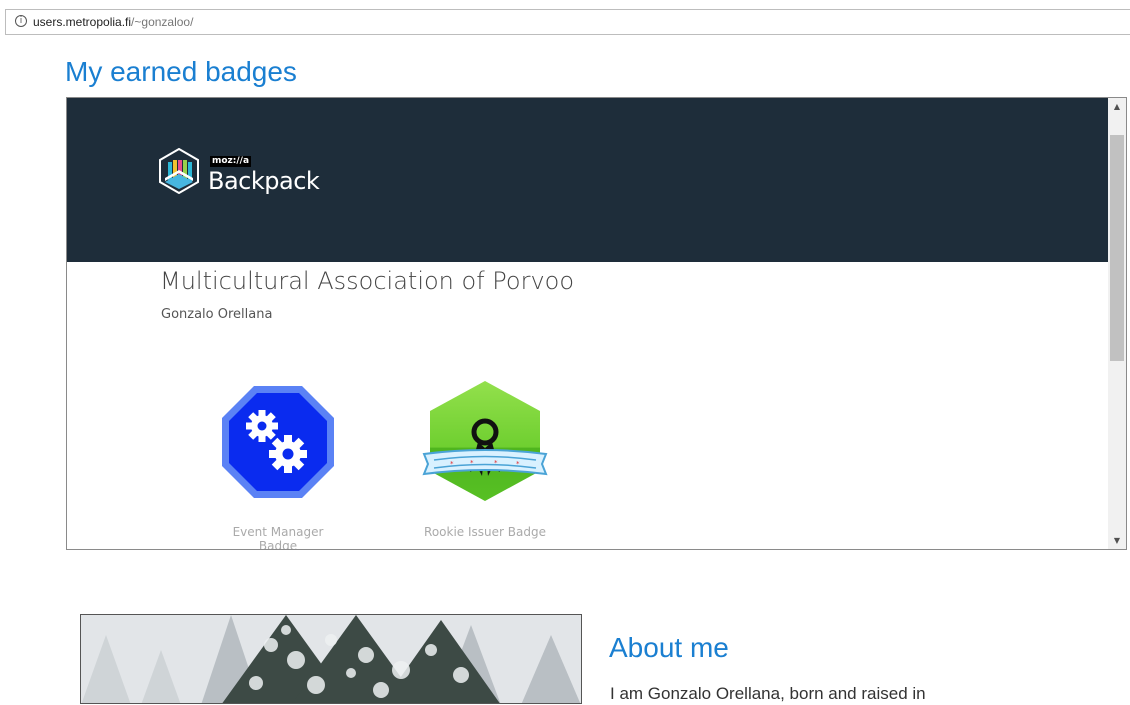  What do you see at coordinates (82, 22) in the screenshot?
I see `url-host: users.metropolia.fi` at bounding box center [82, 22].